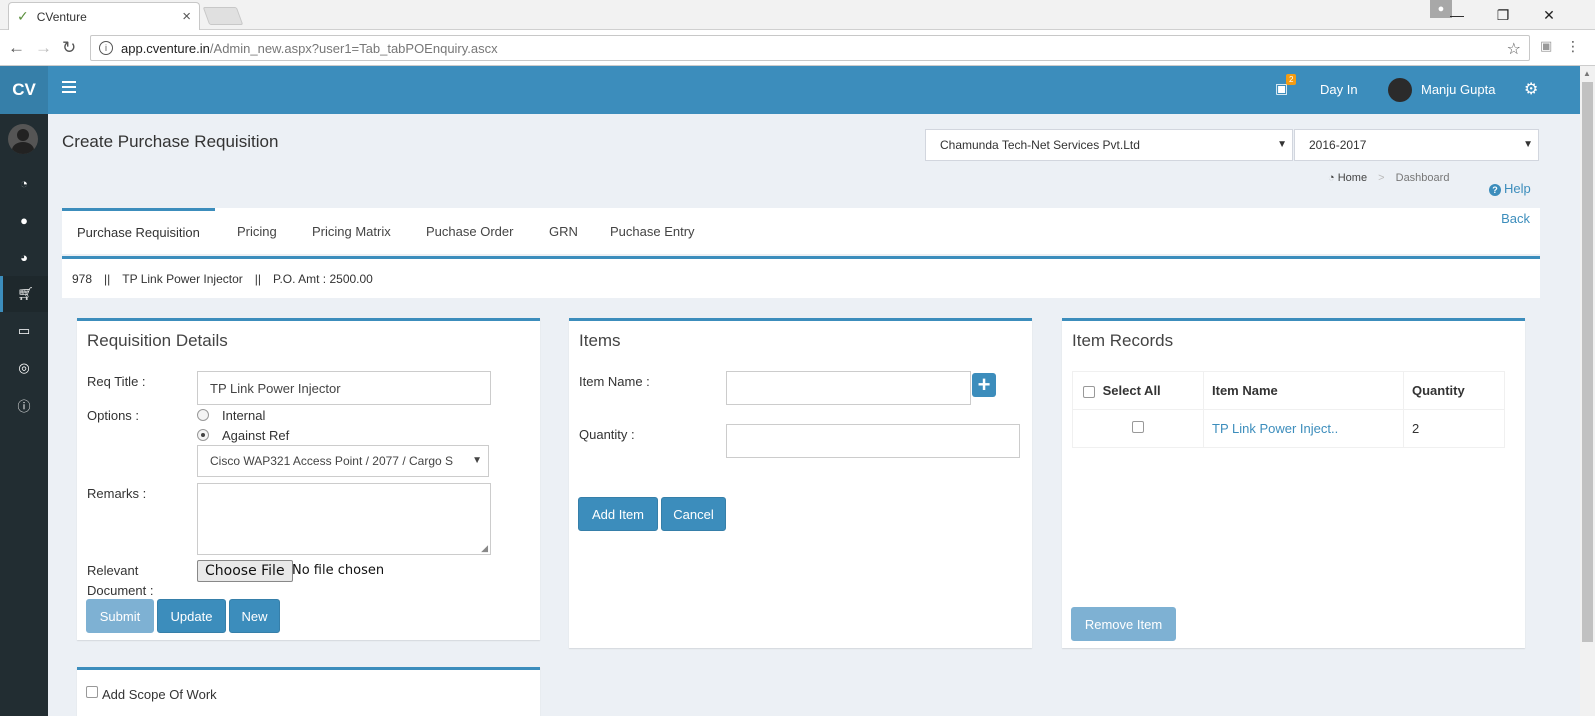 Image resolution: width=1595 pixels, height=716 pixels. Describe the element at coordinates (1291, 79) in the screenshot. I see `notification-badge: 2` at that location.